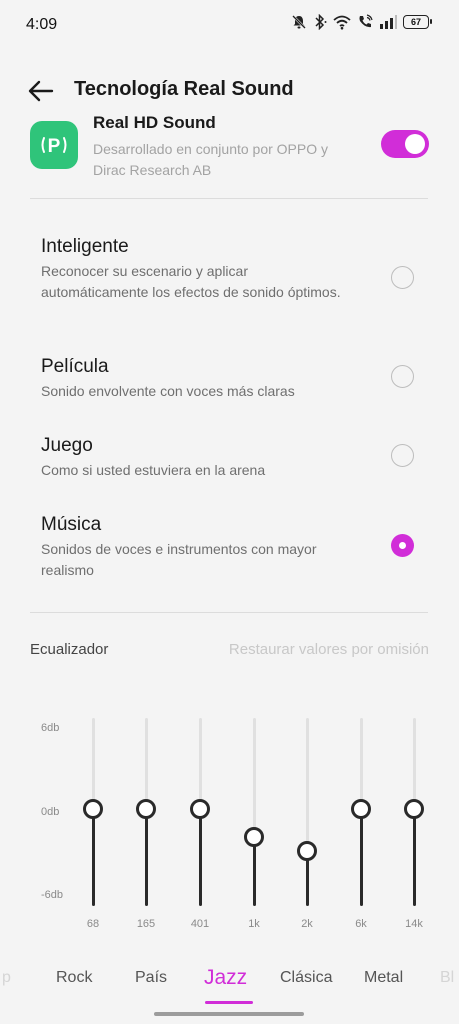  What do you see at coordinates (85, 246) in the screenshot?
I see `mode-title-inteligente: Inteligente` at bounding box center [85, 246].